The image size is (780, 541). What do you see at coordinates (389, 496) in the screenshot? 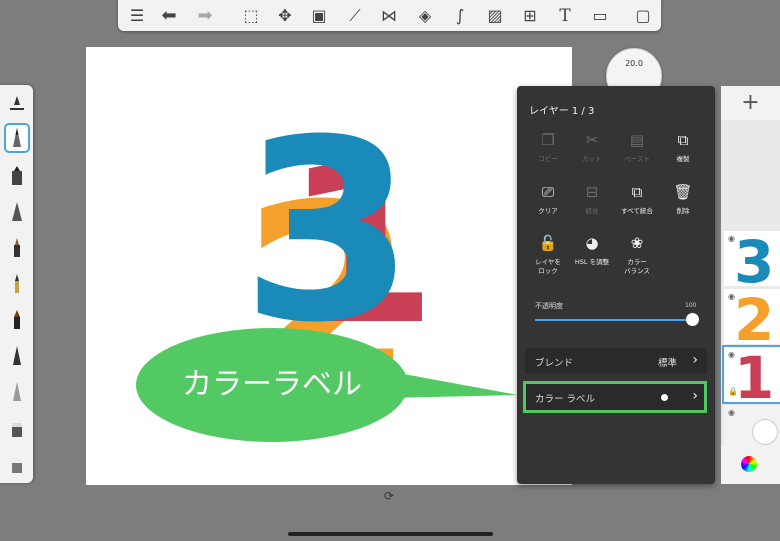
I see `rotate-icon: ⟳` at bounding box center [389, 496].